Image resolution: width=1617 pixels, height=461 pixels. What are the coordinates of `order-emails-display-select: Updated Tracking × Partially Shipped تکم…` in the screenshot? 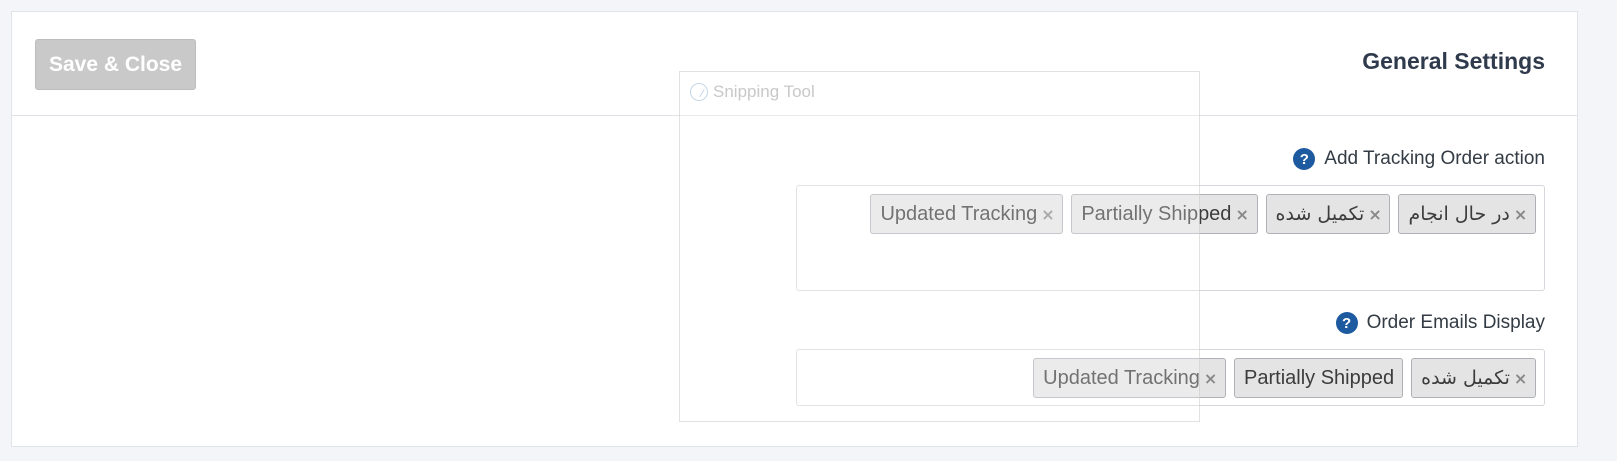 It's located at (1170, 377).